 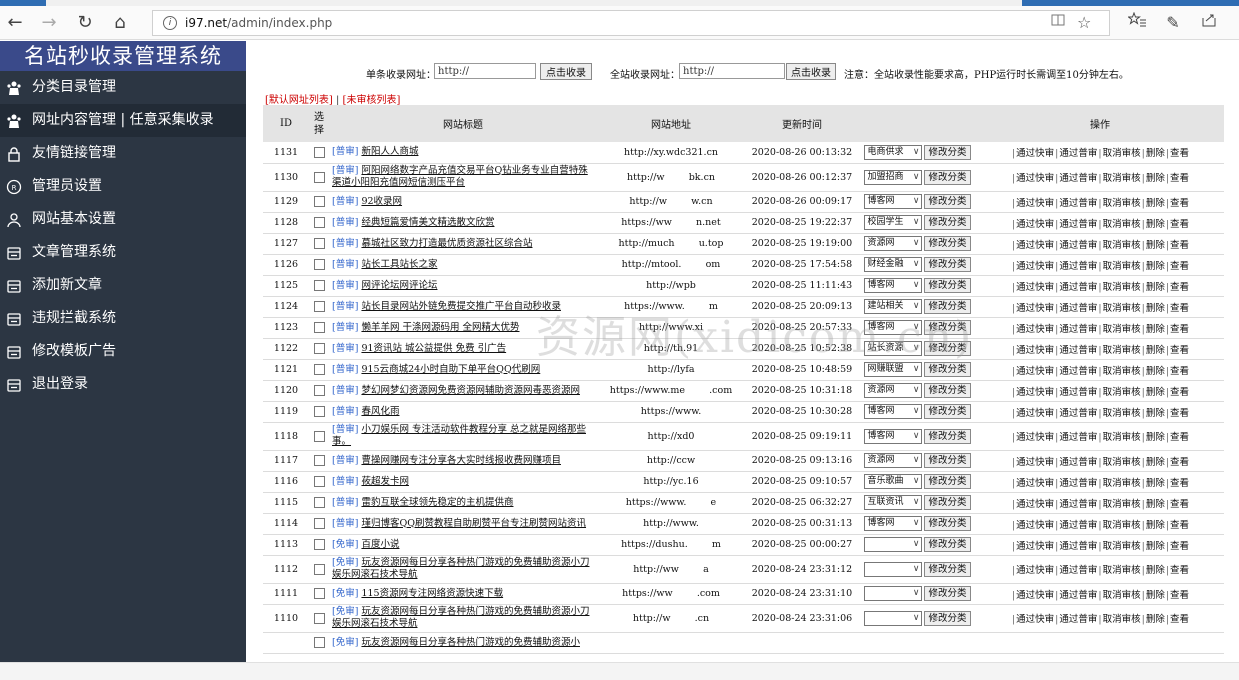 What do you see at coordinates (566, 71) in the screenshot?
I see `single-collect-button: 点击收录` at bounding box center [566, 71].